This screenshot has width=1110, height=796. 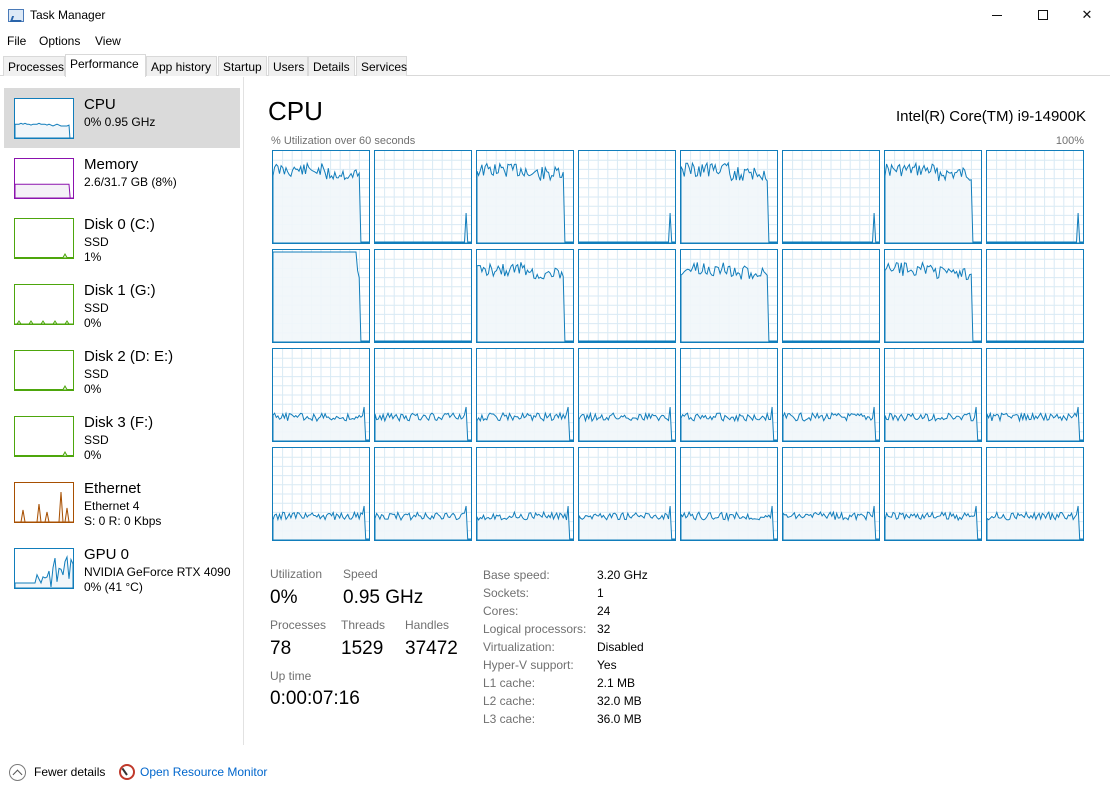 I want to click on sidebar-item-disk-1: Disk 1 (G:) SSD 0%, so click(x=122, y=304).